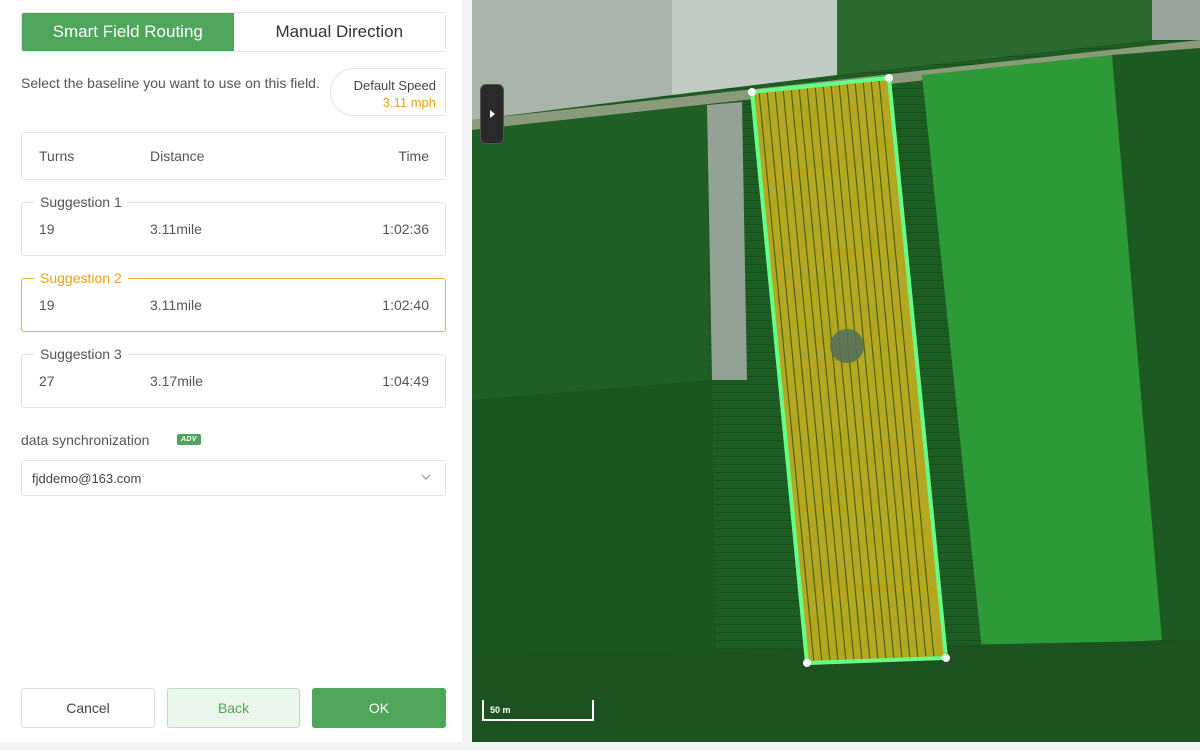 This screenshot has width=1200, height=750. I want to click on chevron-right-icon, so click(492, 114).